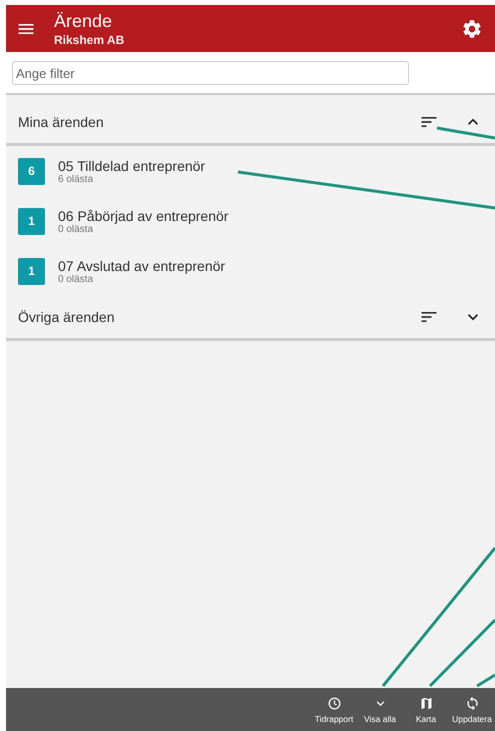 The height and width of the screenshot is (731, 495). I want to click on list-item: 1 06 Påbörjad av entreprenör 0 olästa, so click(250, 221).